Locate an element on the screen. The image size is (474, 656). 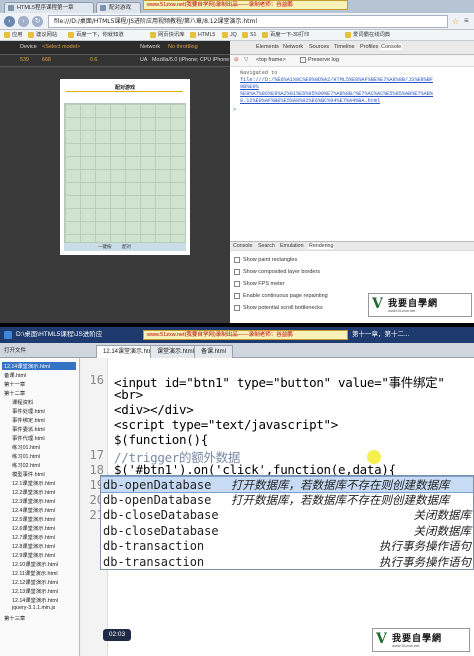
bookmark-item: 建议网站 is located at coordinates (42, 35).